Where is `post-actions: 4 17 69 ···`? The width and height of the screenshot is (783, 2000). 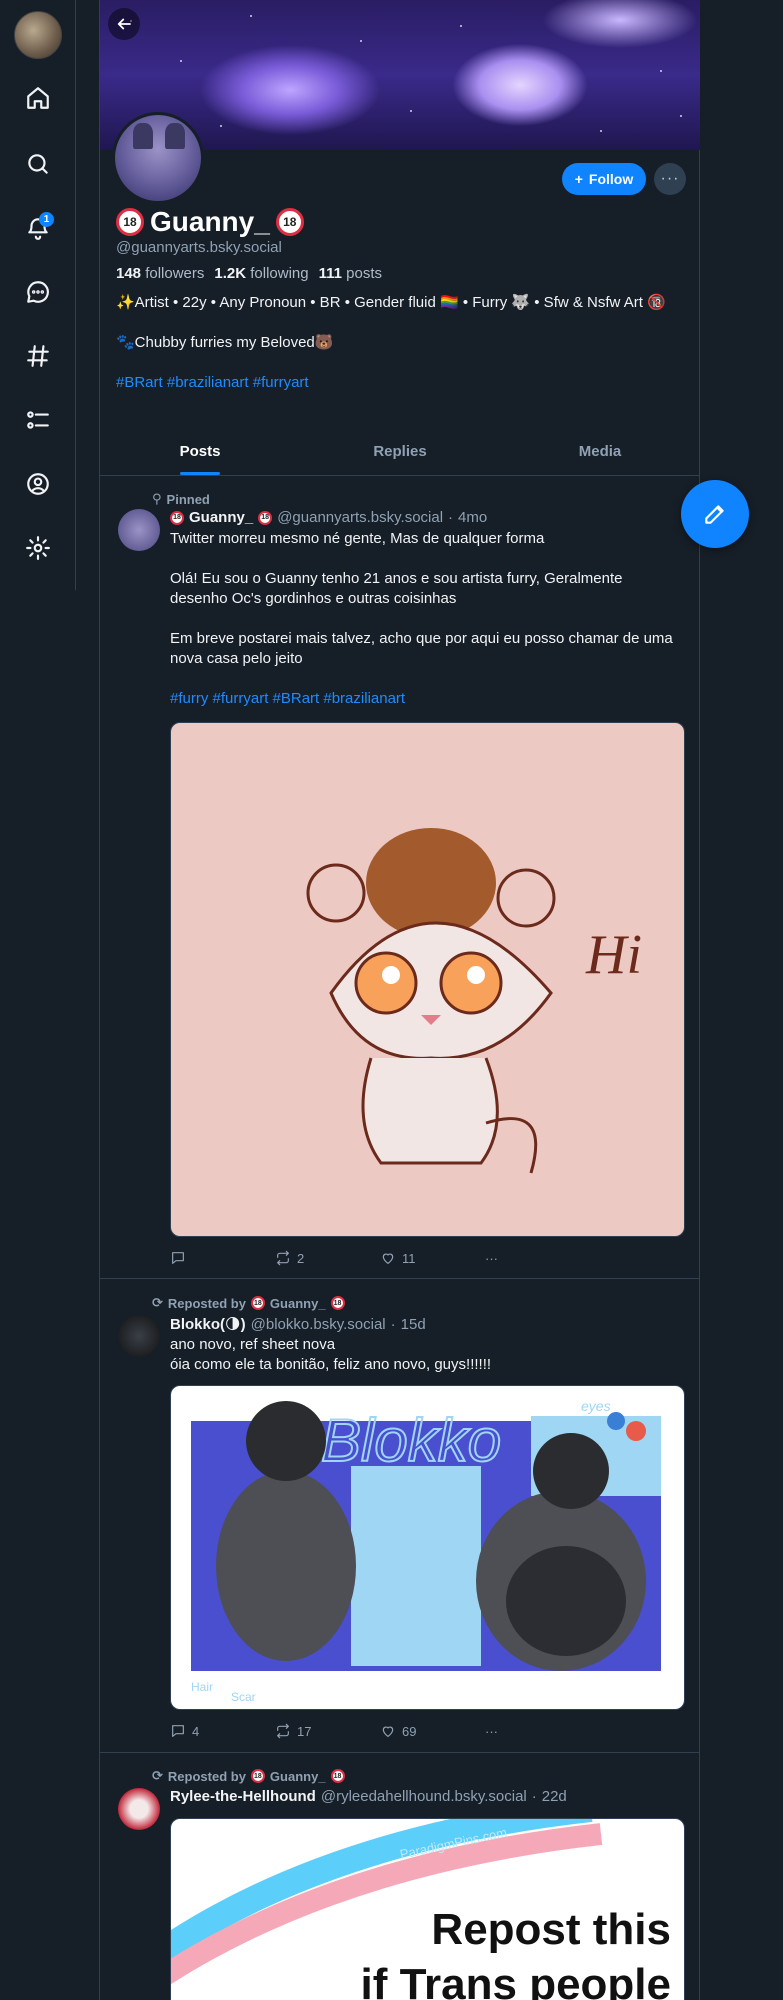 post-actions: 4 17 69 ··· is located at coordinates (380, 1731).